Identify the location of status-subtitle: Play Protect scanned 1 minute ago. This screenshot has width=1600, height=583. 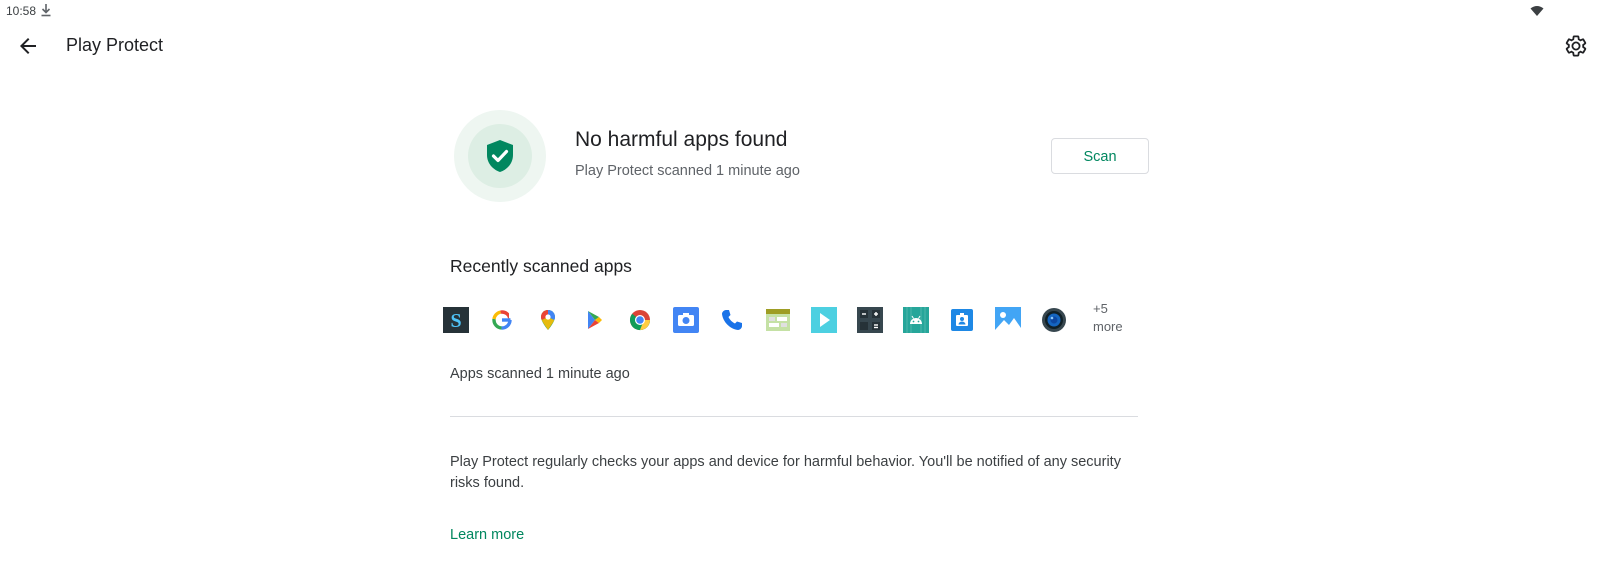
(687, 171).